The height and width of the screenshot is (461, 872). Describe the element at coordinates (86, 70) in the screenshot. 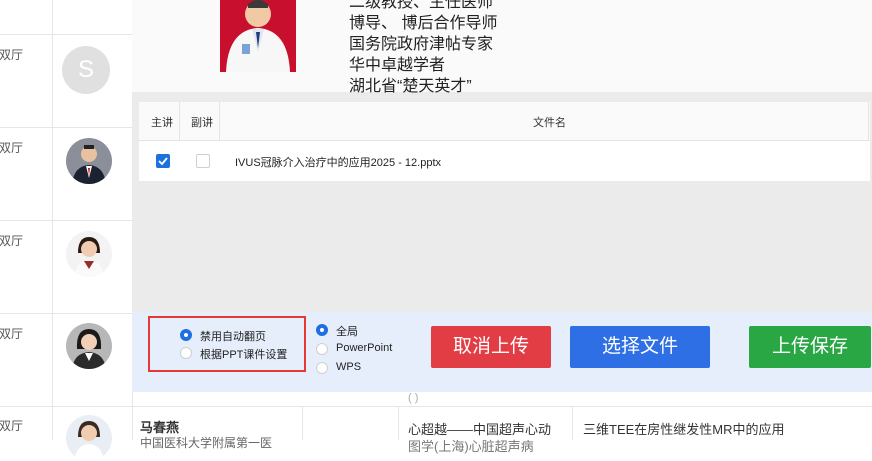

I see `avatar: S` at that location.